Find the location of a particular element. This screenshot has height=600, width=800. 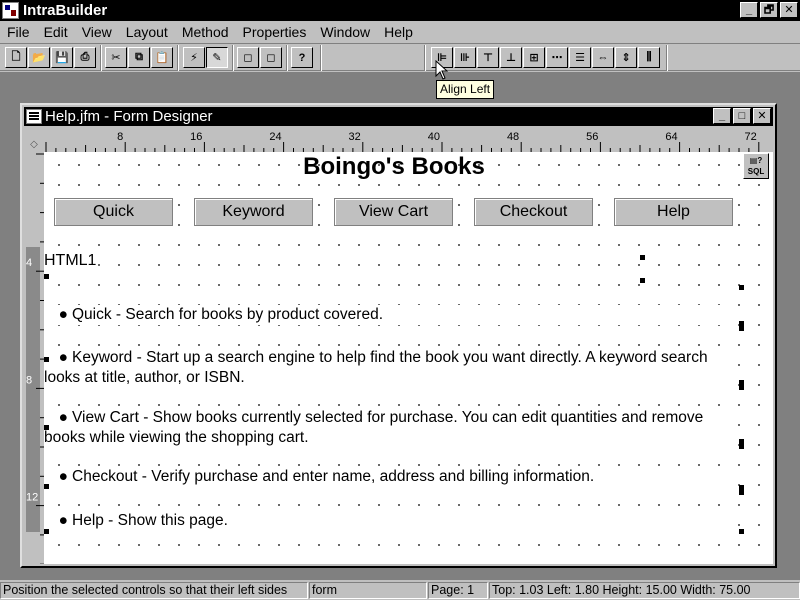

menu-help: Help is located at coordinates (398, 32).